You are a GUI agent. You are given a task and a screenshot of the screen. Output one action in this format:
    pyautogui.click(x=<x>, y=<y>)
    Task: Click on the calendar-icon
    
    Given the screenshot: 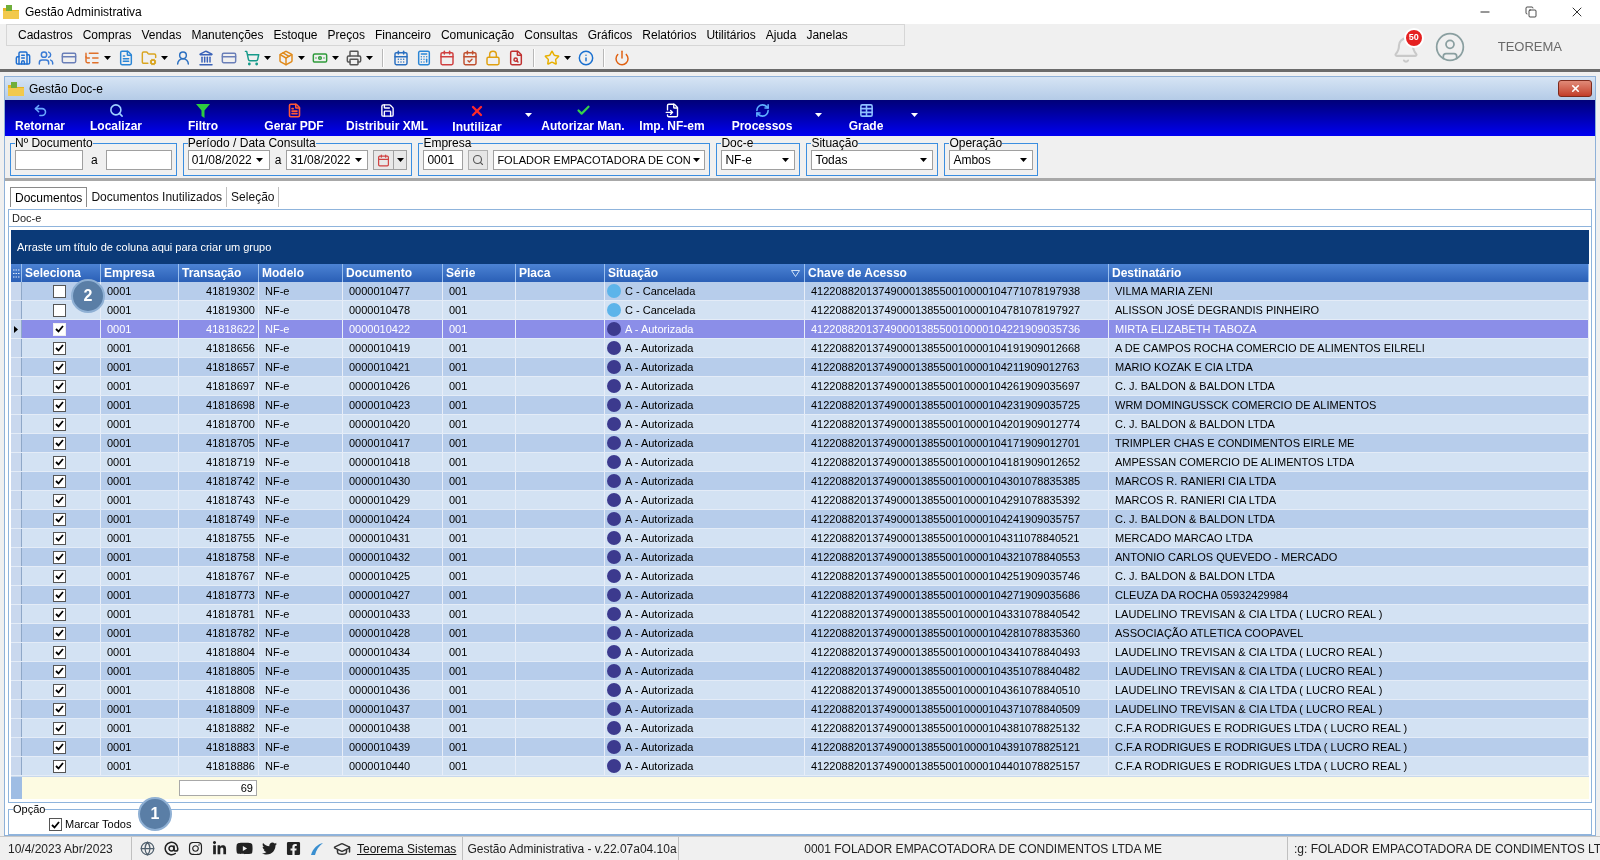 What is the action you would take?
    pyautogui.click(x=384, y=160)
    